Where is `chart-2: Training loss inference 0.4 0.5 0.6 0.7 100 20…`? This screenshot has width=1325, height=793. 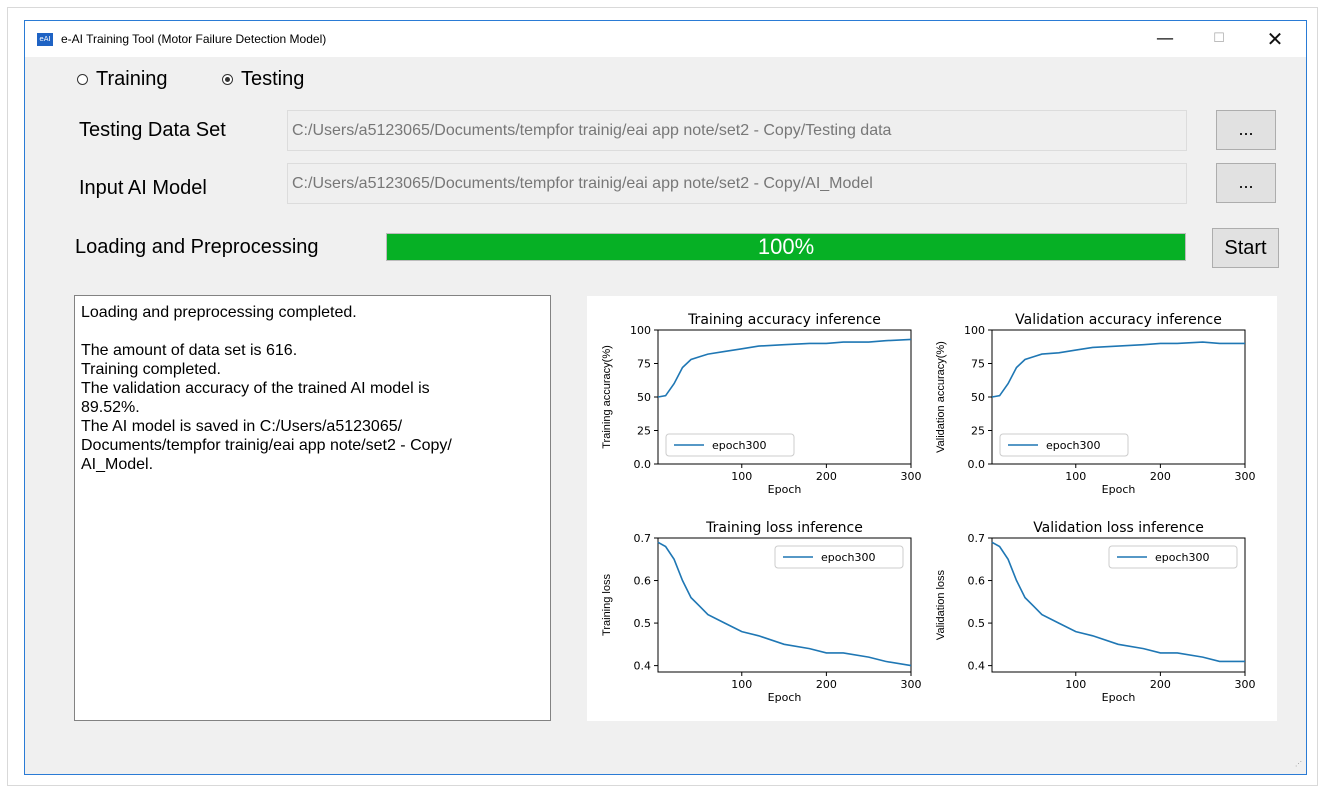 chart-2: Training loss inference 0.4 0.5 0.6 0.7 100 20… is located at coordinates (761, 612).